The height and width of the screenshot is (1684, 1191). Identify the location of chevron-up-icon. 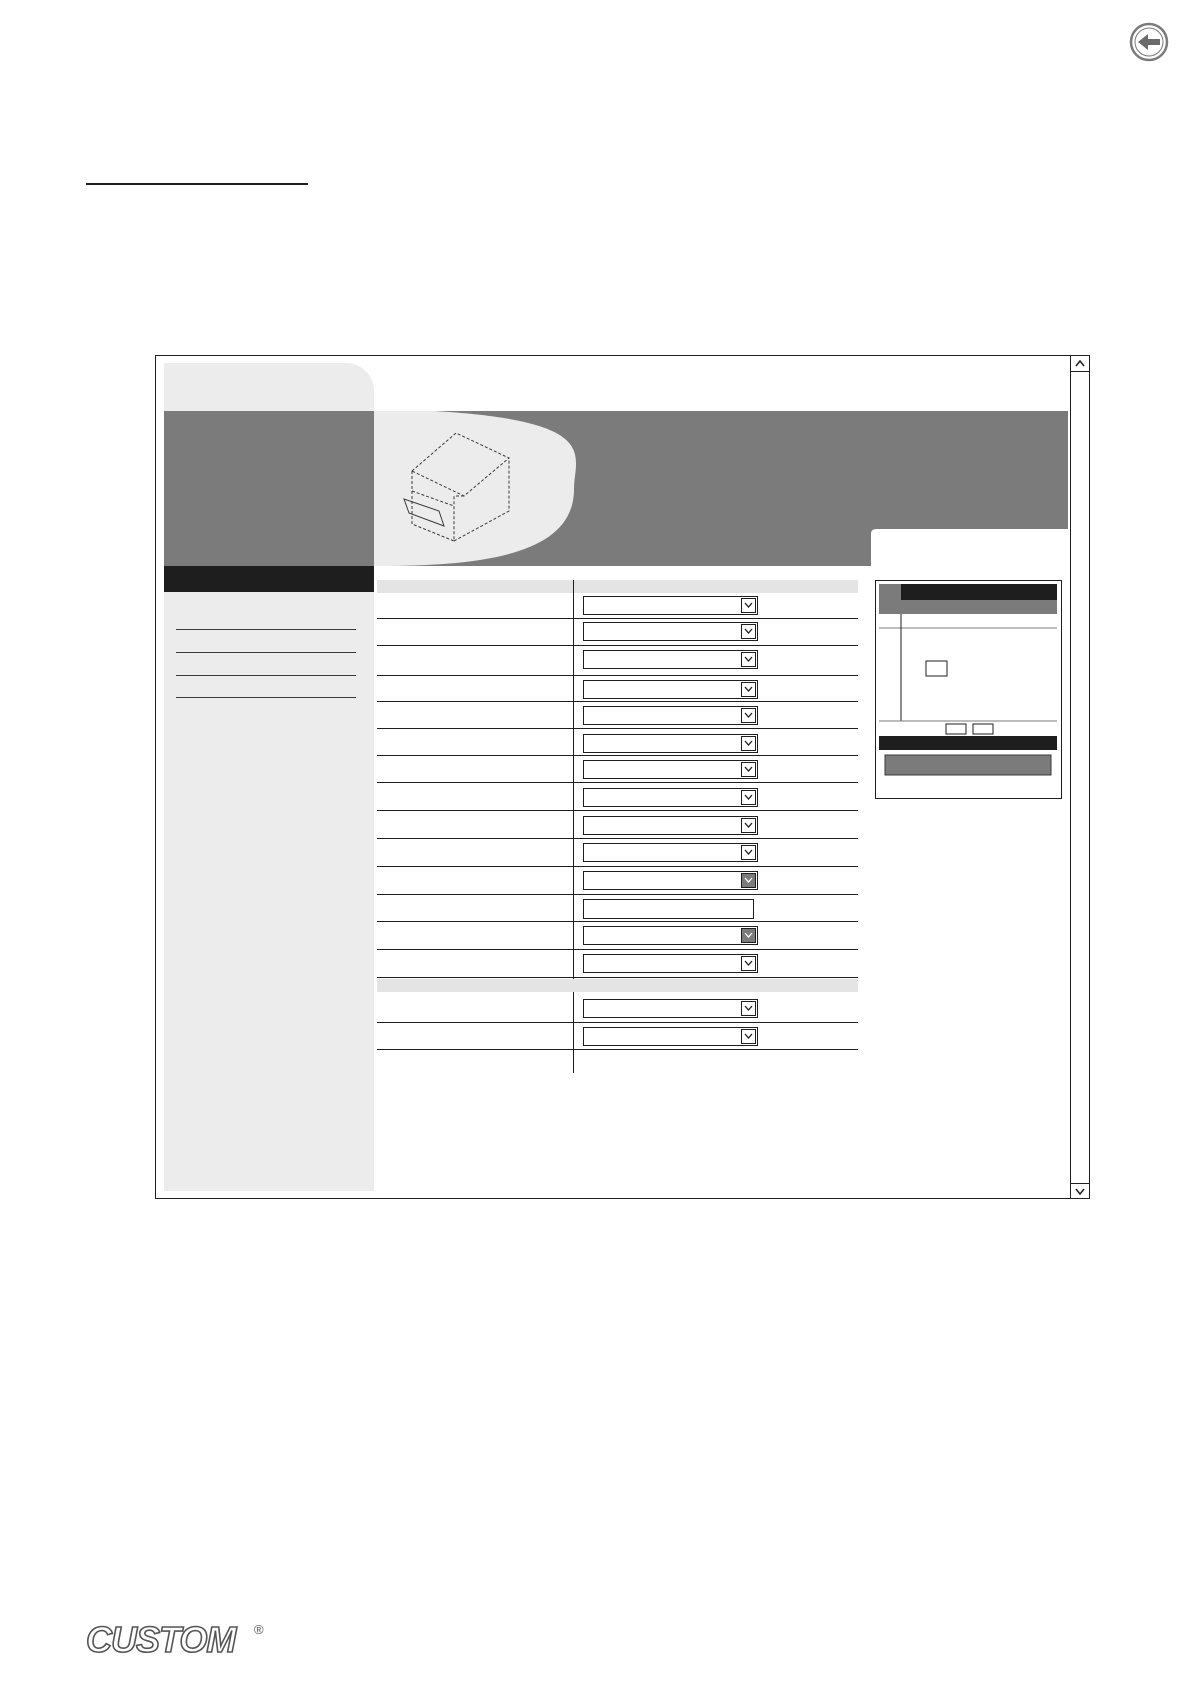
(1080, 363).